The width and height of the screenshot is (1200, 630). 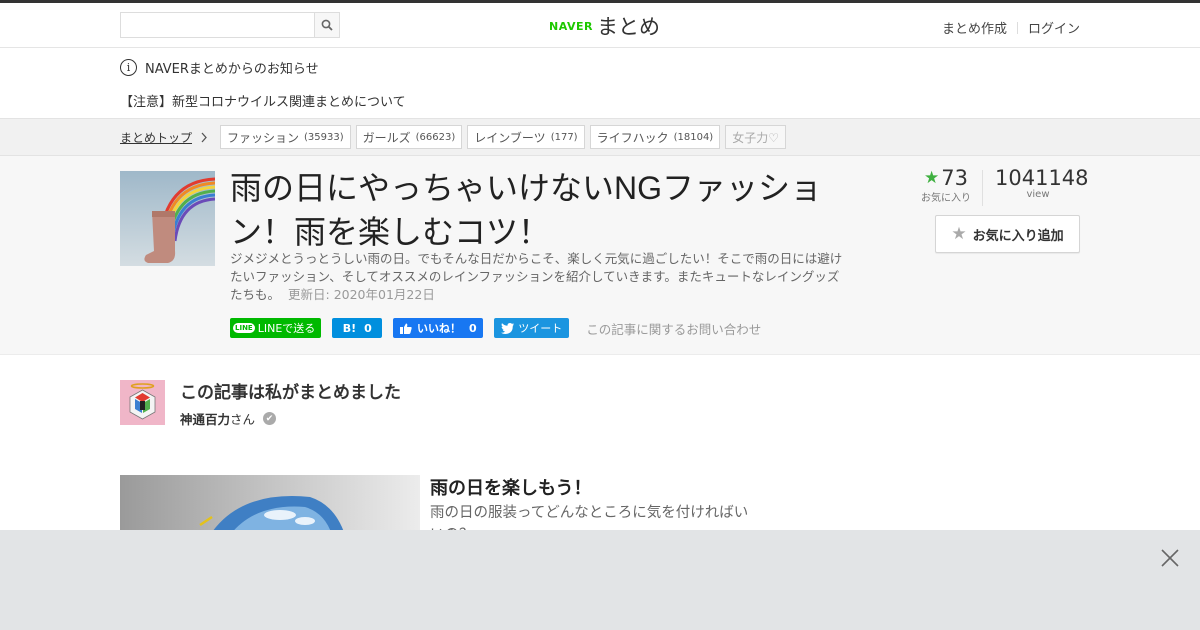 I want to click on create-matome-link: まとめ作成, so click(x=974, y=27).